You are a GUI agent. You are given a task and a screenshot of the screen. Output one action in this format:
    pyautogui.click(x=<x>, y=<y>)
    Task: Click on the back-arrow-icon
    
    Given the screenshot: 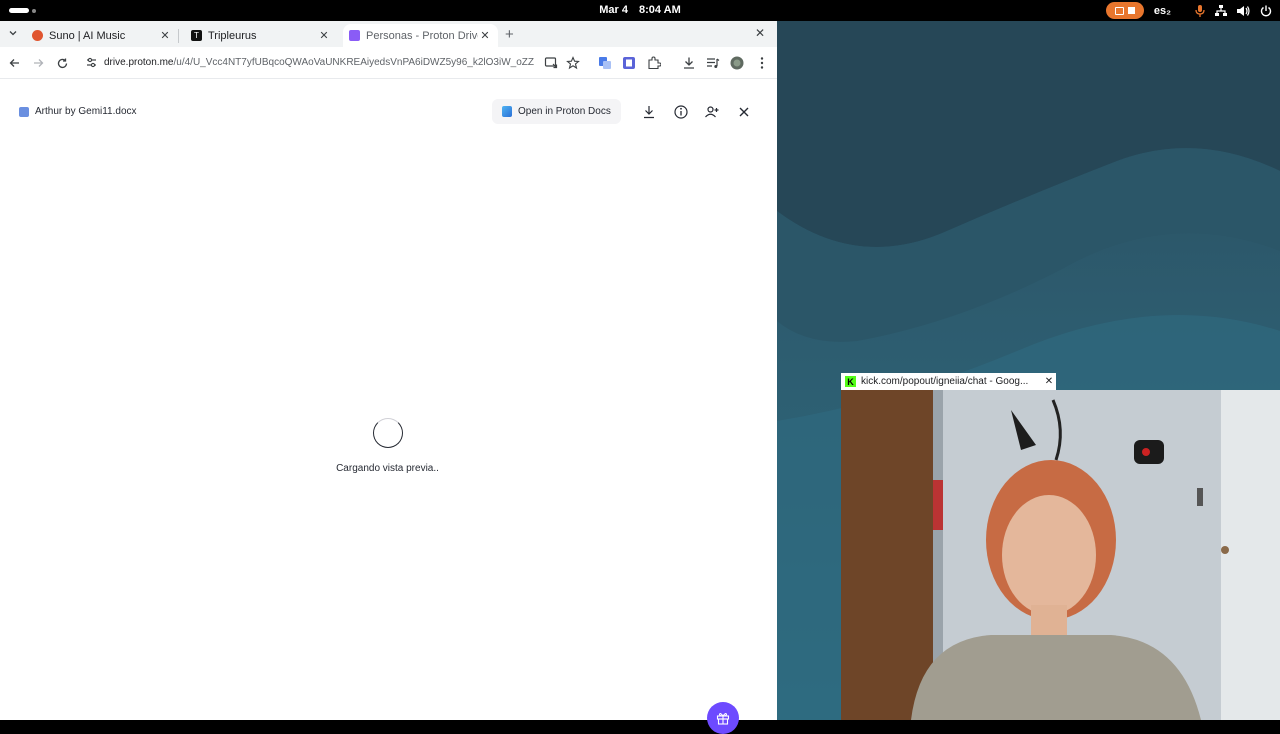 What is the action you would take?
    pyautogui.click(x=14, y=63)
    